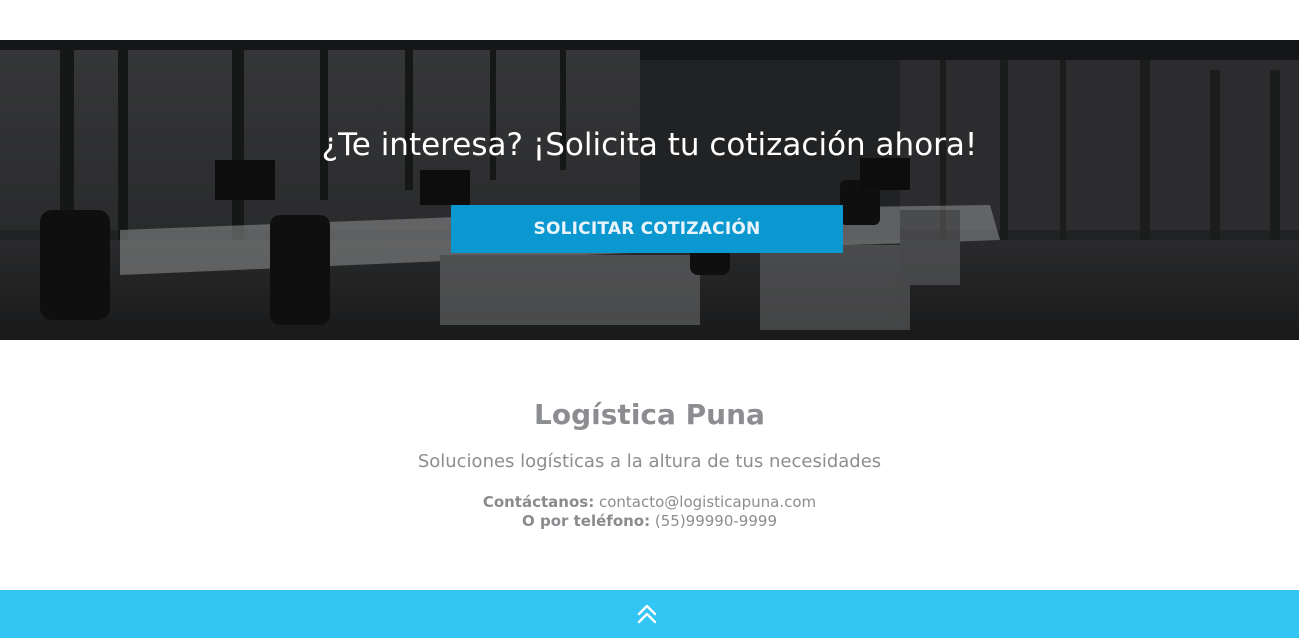 This screenshot has height=638, width=1299. I want to click on contact-phone-label: O por teléfono:, so click(586, 521).